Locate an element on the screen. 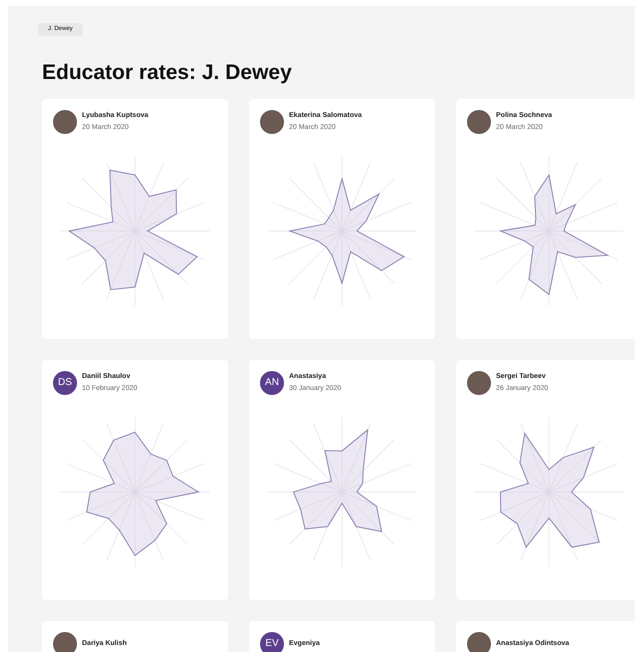  page-title: Educator rates: J. Dewey is located at coordinates (167, 73).